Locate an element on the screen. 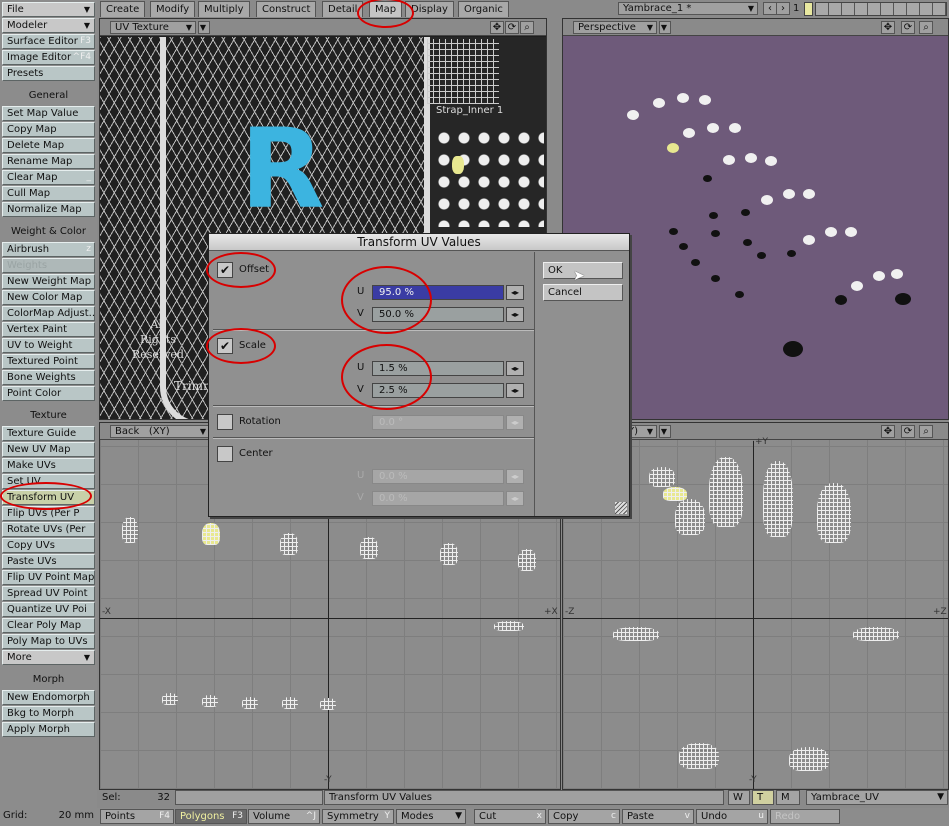 The width and height of the screenshot is (949, 826). center-u-input: 0.0 % is located at coordinates (438, 476).